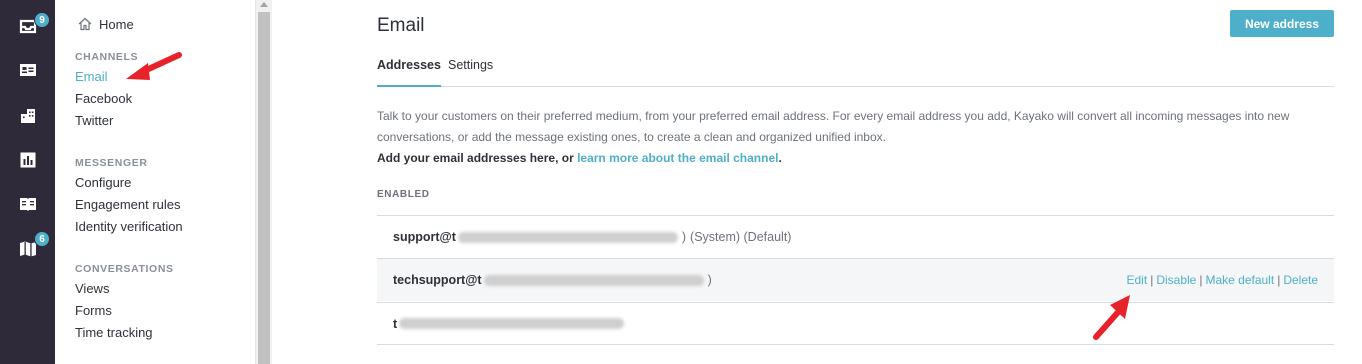 The image size is (1362, 364). What do you see at coordinates (437, 280) in the screenshot?
I see `address-prefix: techsupport@t` at bounding box center [437, 280].